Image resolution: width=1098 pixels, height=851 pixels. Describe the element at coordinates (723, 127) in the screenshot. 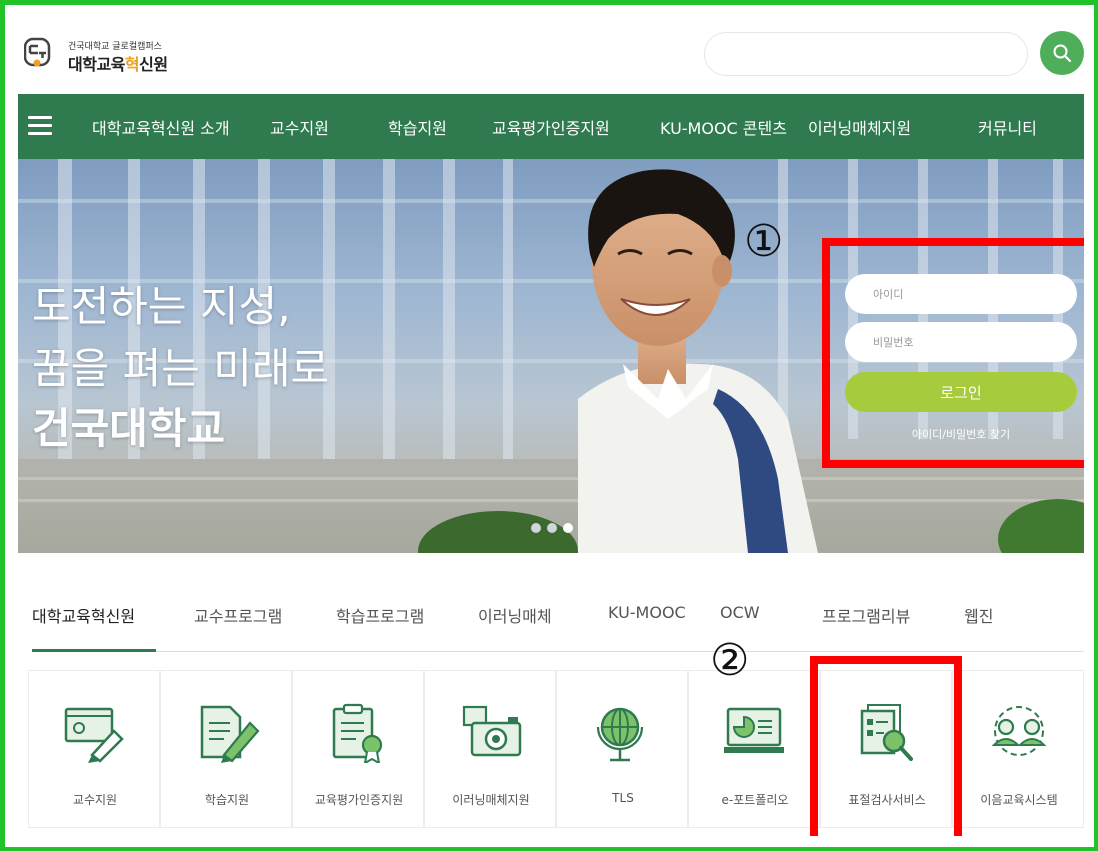

I see `nav-item-ku-mooc: KU-MOOC 콘텐츠` at that location.